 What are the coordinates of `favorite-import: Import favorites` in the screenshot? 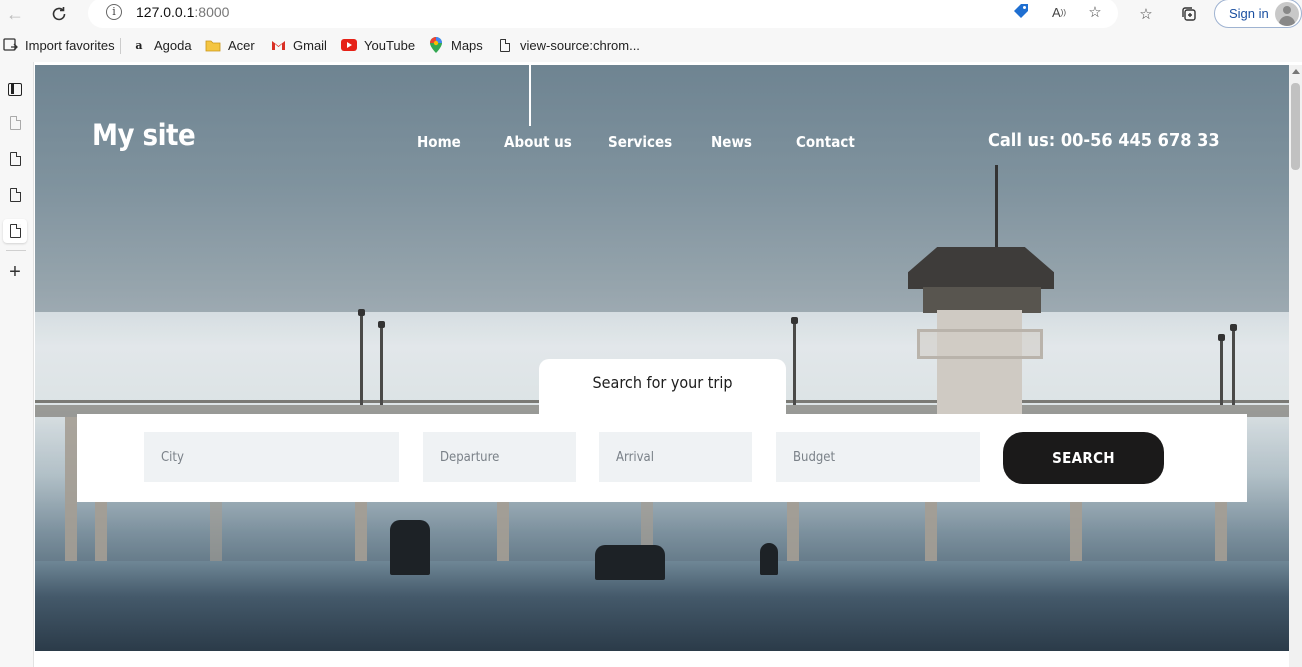 It's located at (58, 45).